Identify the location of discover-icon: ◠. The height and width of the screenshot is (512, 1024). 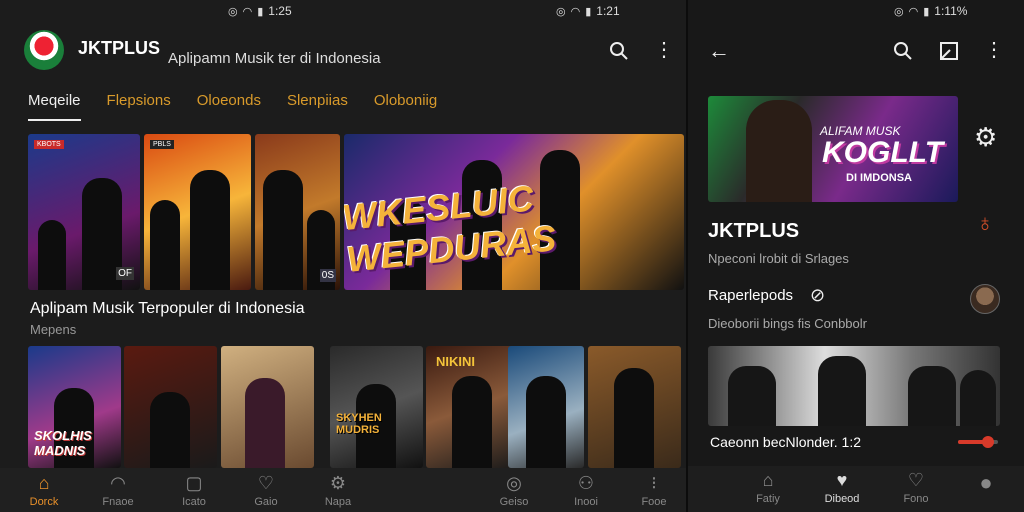
(118, 482).